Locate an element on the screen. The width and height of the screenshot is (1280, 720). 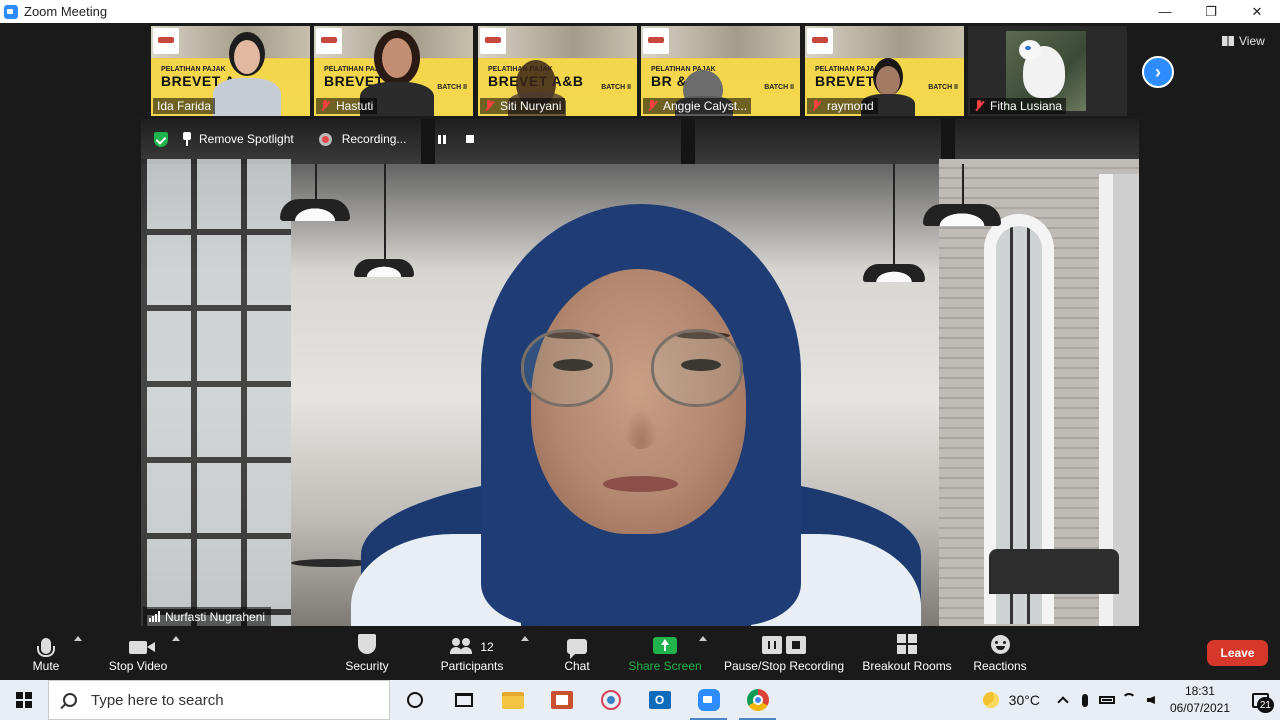
battery-icon is located at coordinates (1107, 700).